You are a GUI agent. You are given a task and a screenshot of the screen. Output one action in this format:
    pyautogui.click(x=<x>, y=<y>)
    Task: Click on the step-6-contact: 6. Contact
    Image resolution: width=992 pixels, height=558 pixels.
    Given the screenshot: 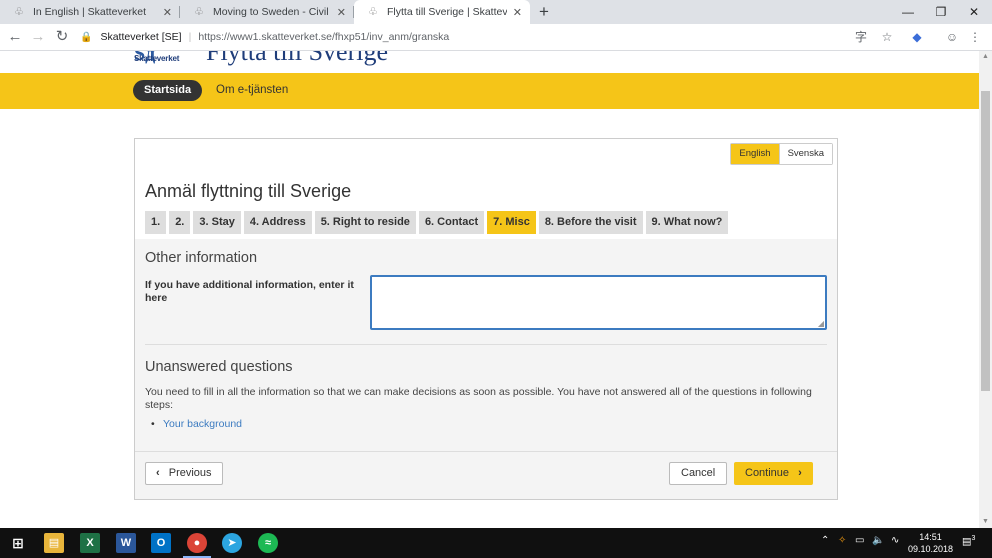 What is the action you would take?
    pyautogui.click(x=451, y=222)
    